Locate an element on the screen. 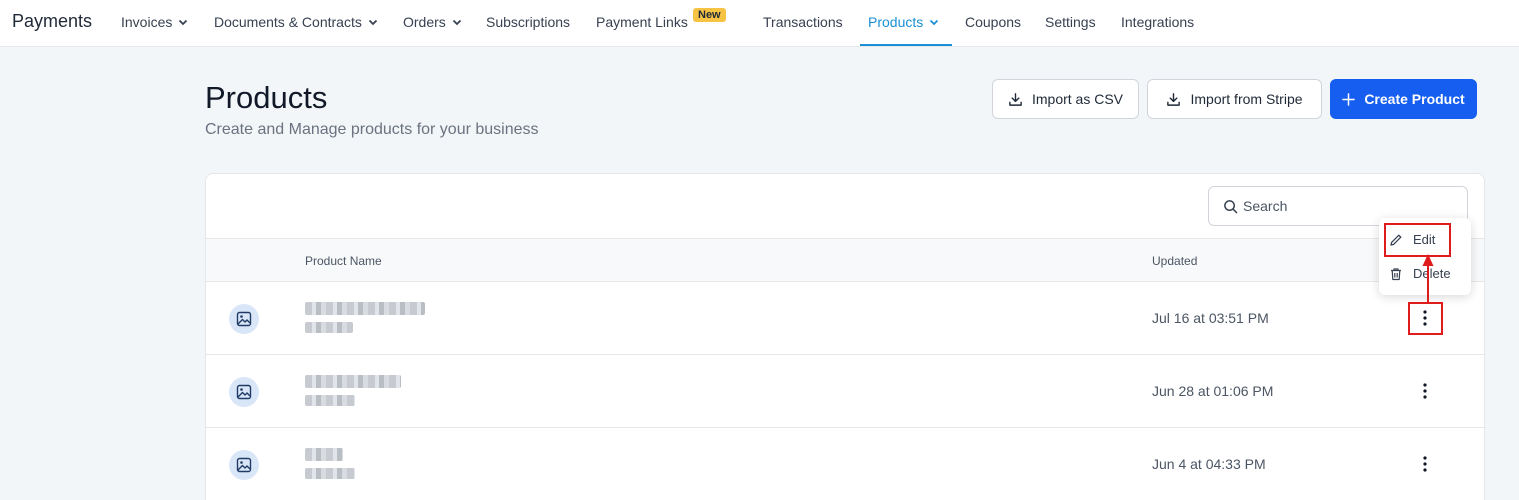  annotation-arrow-icon is located at coordinates (1428, 278).